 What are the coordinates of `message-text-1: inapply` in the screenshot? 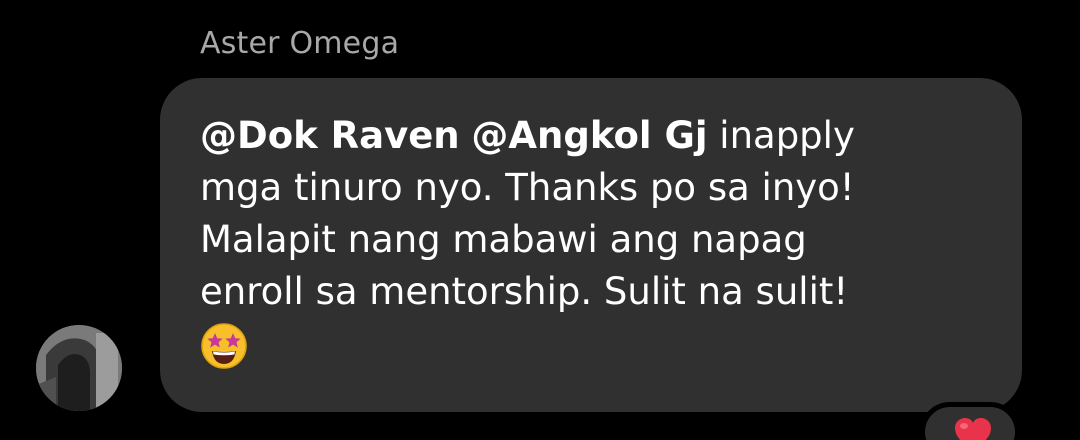 It's located at (781, 135).